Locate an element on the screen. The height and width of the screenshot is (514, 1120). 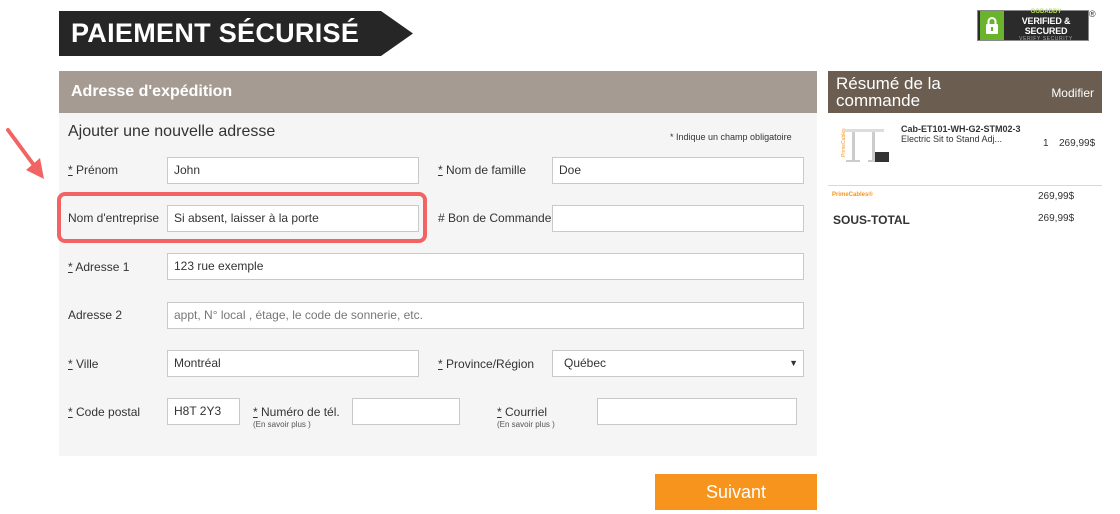
summary-title: Résumé de la commande is located at coordinates (888, 92).